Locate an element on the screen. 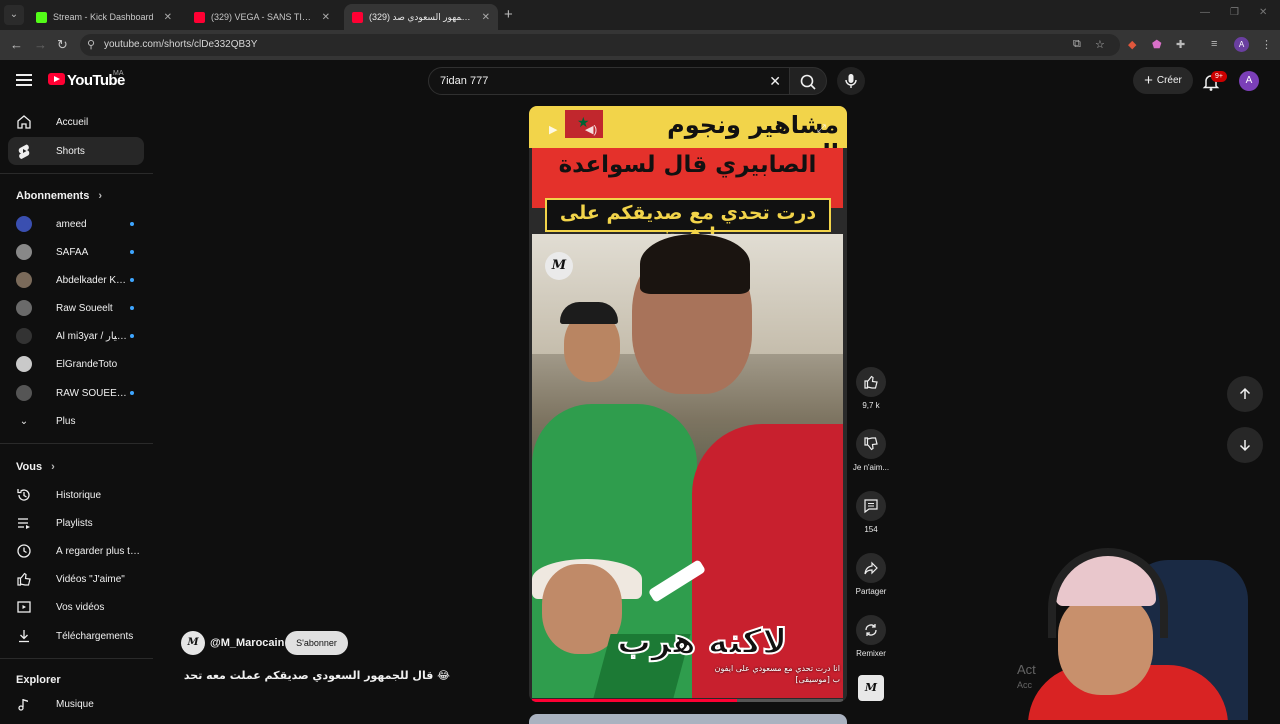  share-button: Partager is located at coordinates (871, 574).